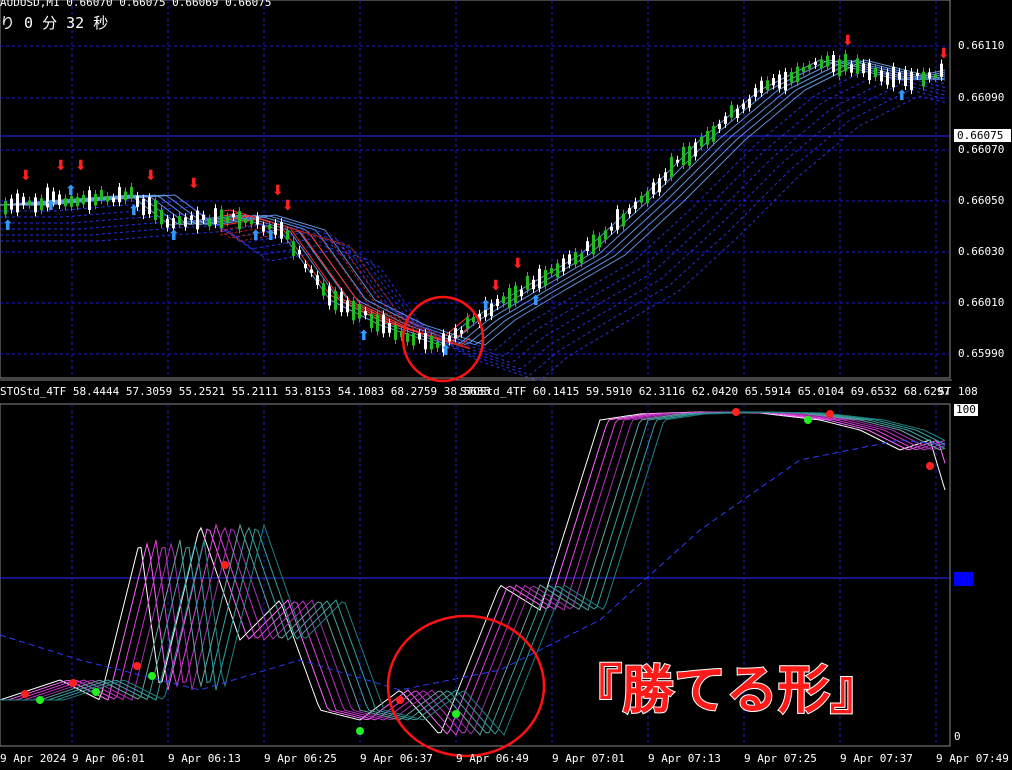 The image size is (1012, 770). I want to click on time-tick: 9 Apr 07:25, so click(780, 758).